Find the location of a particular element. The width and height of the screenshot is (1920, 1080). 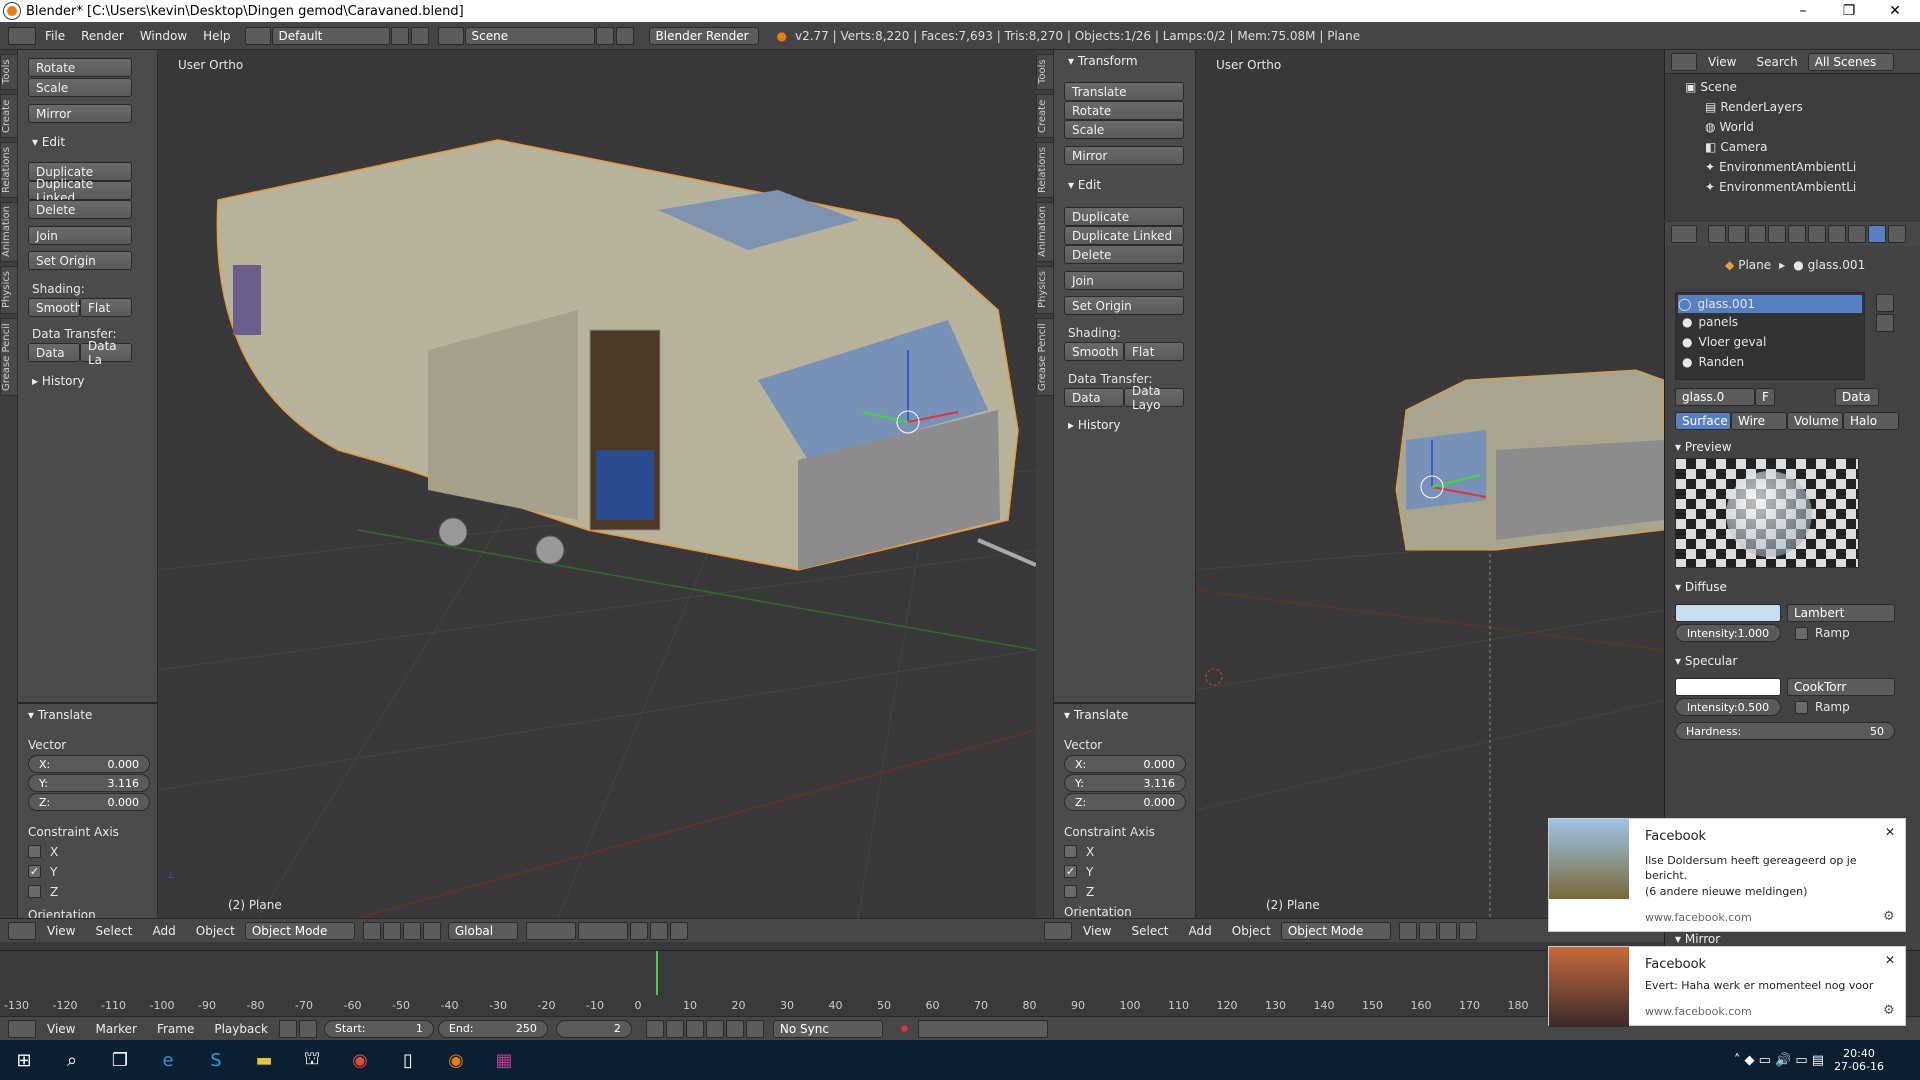

mirror-button: Mirror is located at coordinates (80, 113).